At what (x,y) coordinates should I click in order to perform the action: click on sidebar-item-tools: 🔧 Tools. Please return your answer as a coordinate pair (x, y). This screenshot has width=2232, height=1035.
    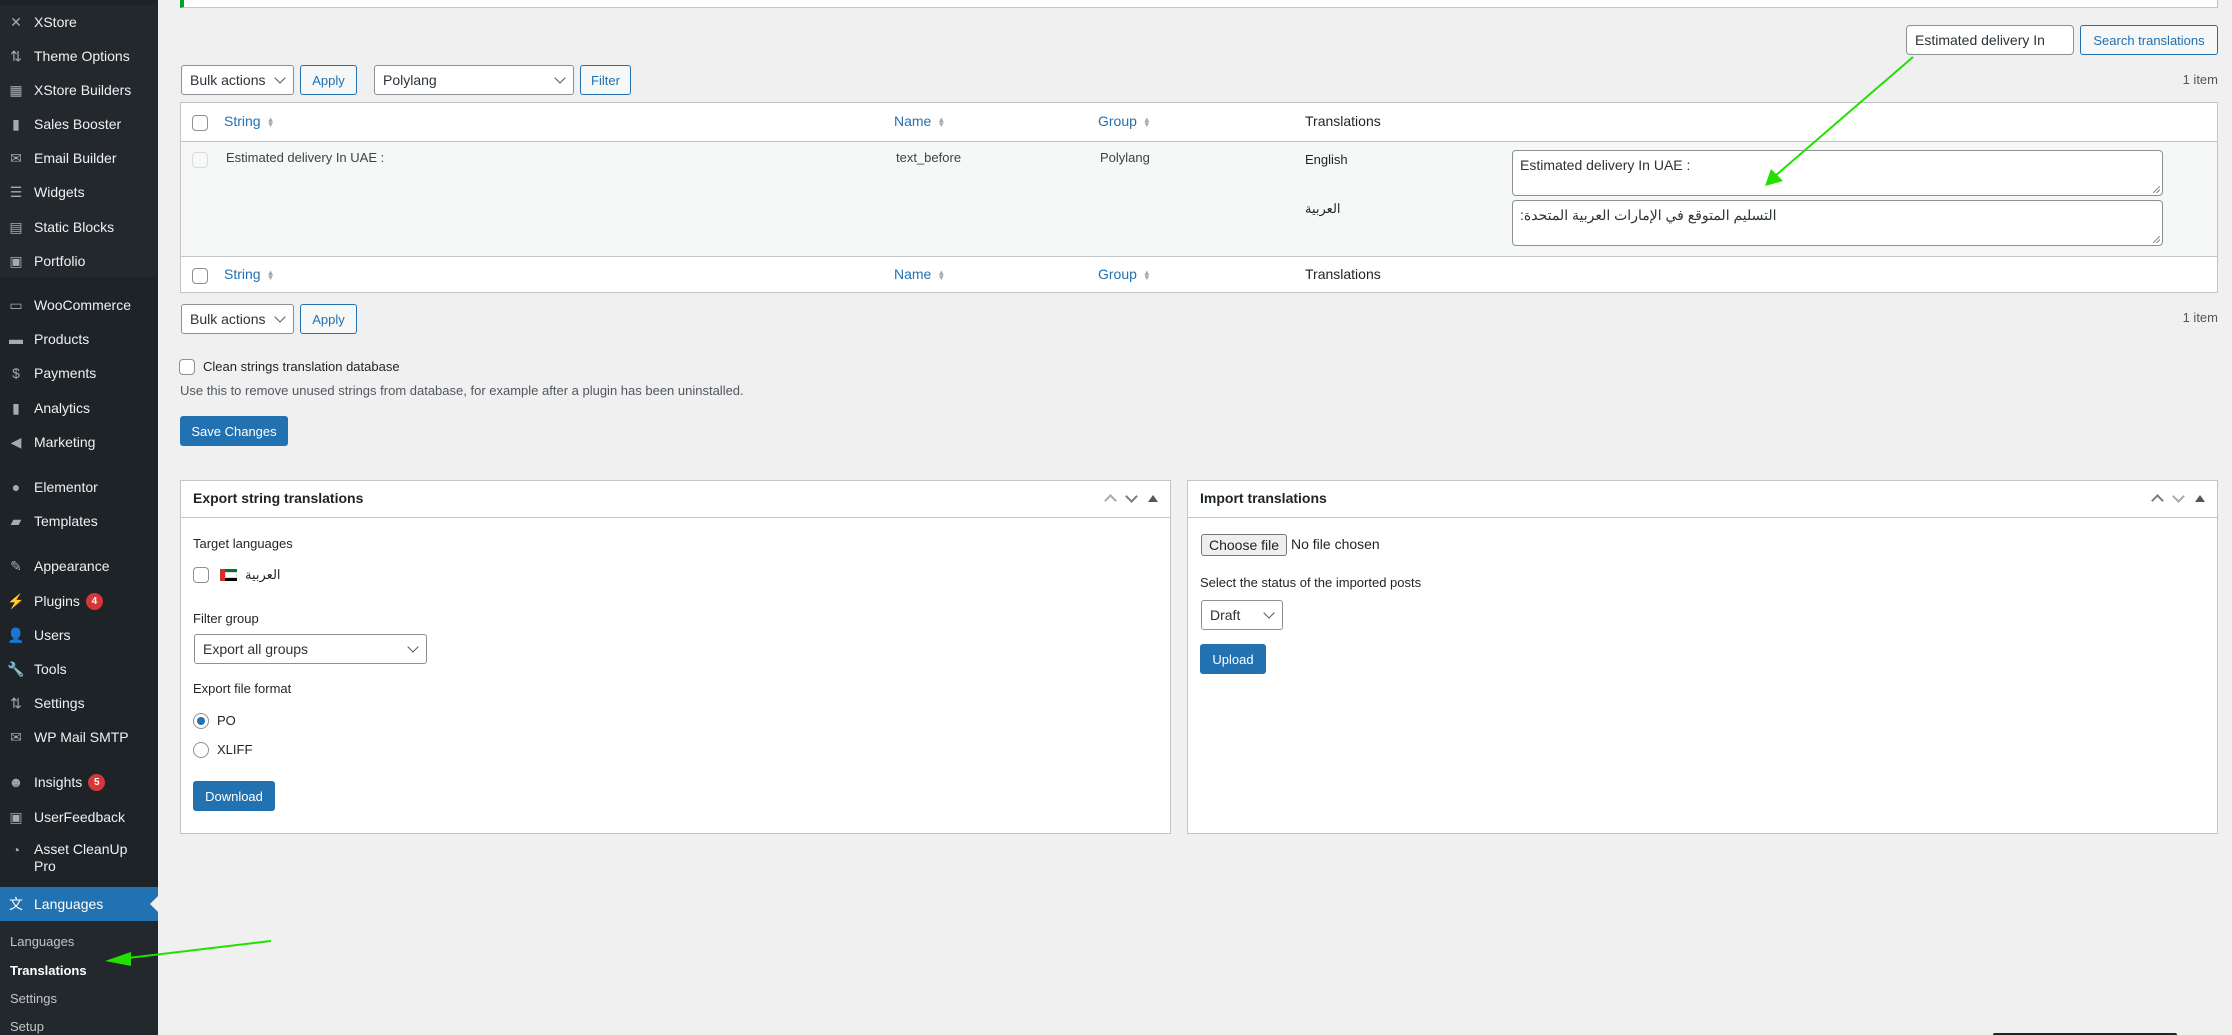
    Looking at the image, I should click on (79, 669).